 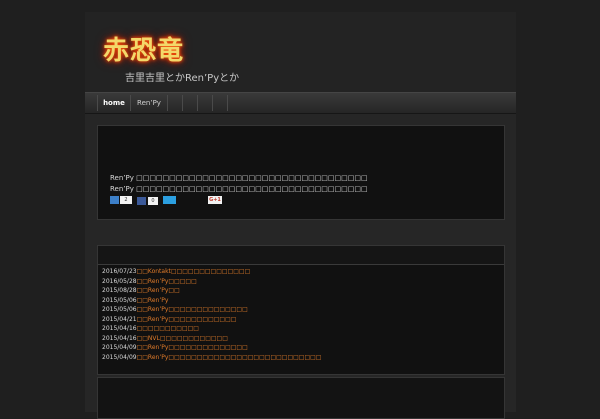 I want to click on news-item: 2015/05/06□□Ren’Py, so click(x=135, y=300).